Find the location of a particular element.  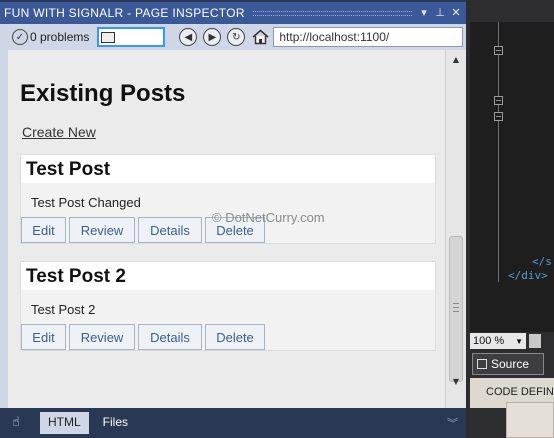

pin-icon: ⊥ is located at coordinates (440, 13).